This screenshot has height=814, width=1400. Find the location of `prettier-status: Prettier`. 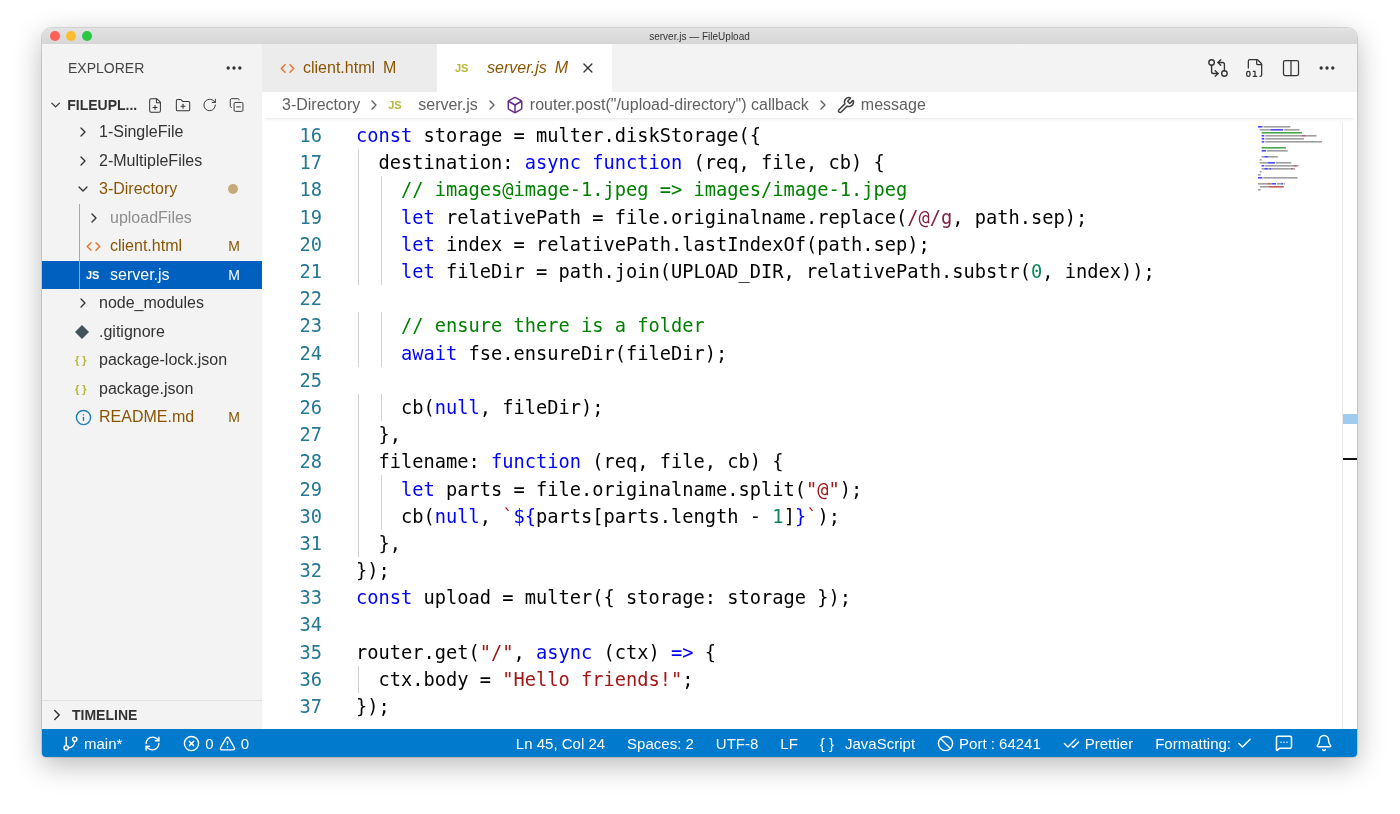

prettier-status: Prettier is located at coordinates (1098, 743).